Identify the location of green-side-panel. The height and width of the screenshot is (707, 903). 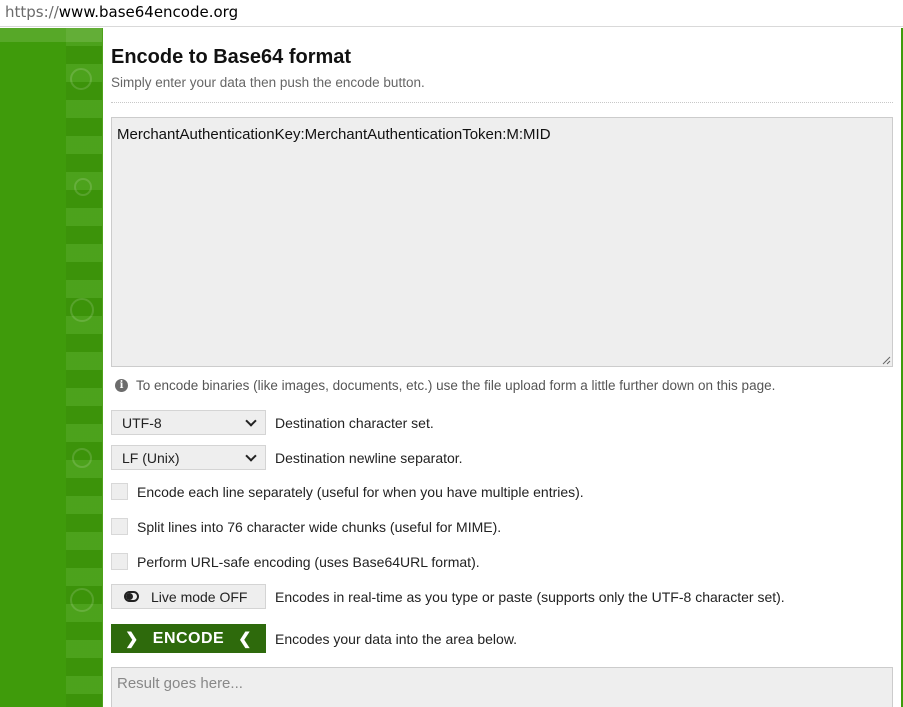
(51, 367).